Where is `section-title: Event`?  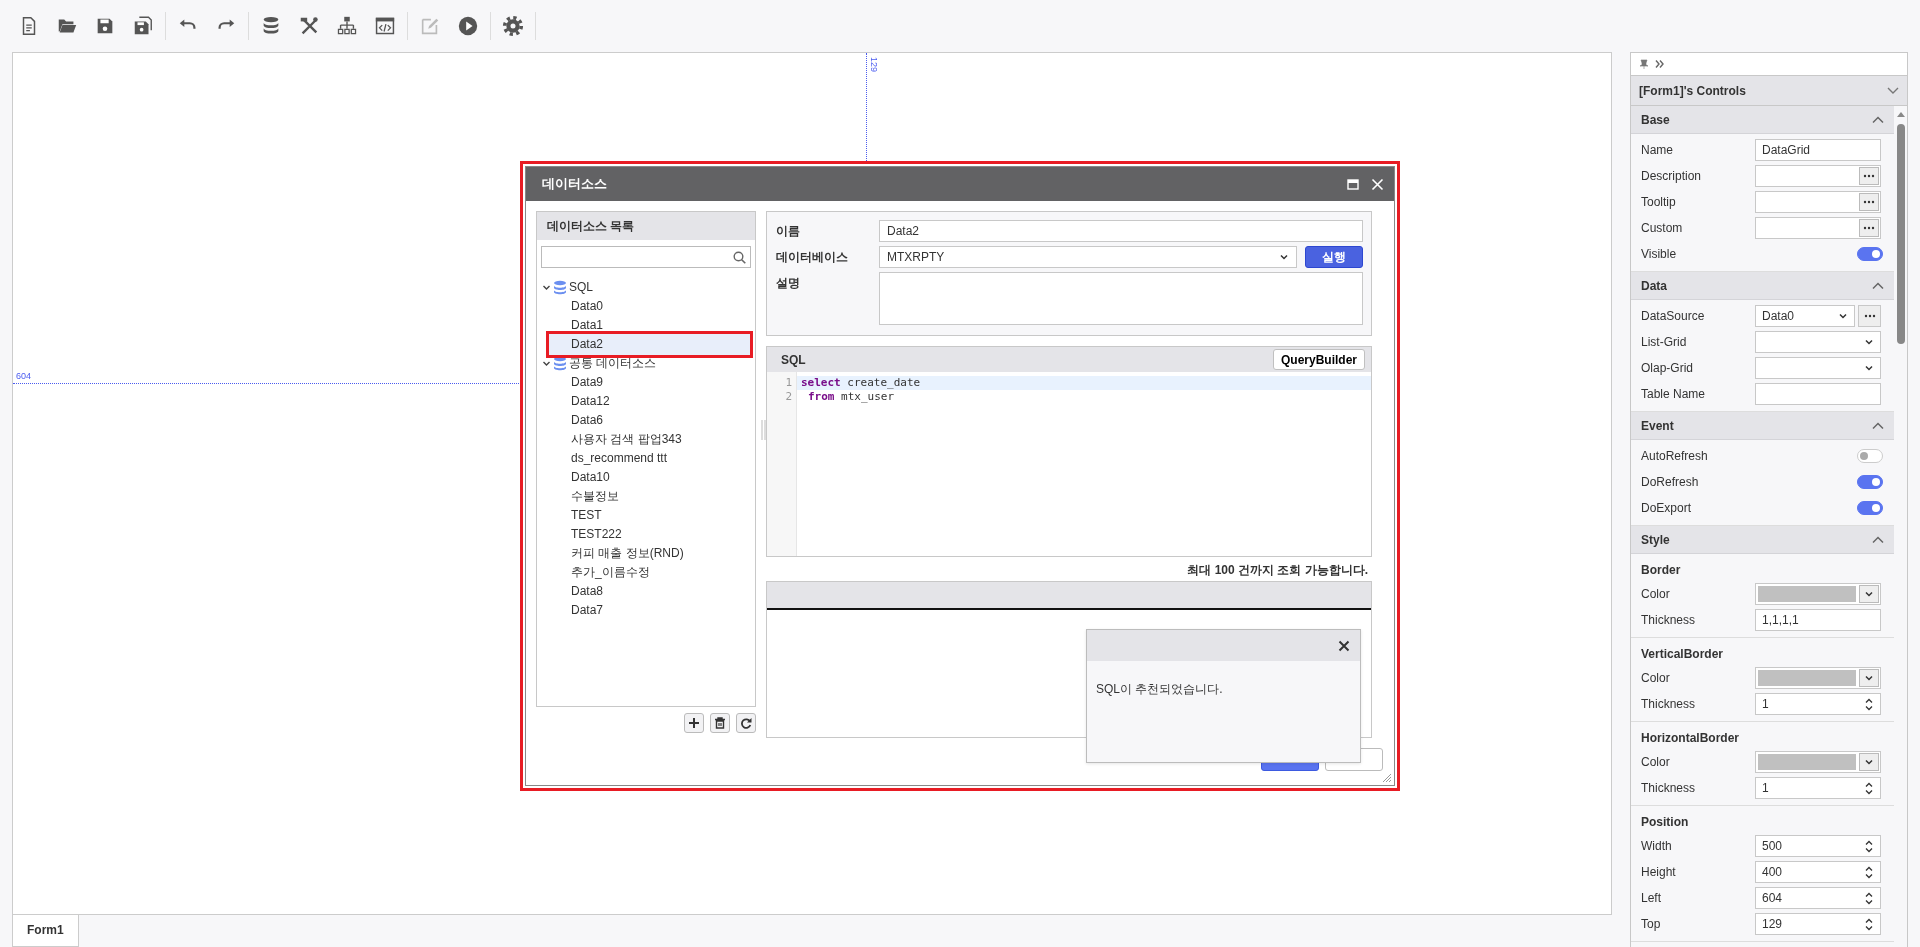 section-title: Event is located at coordinates (1657, 425).